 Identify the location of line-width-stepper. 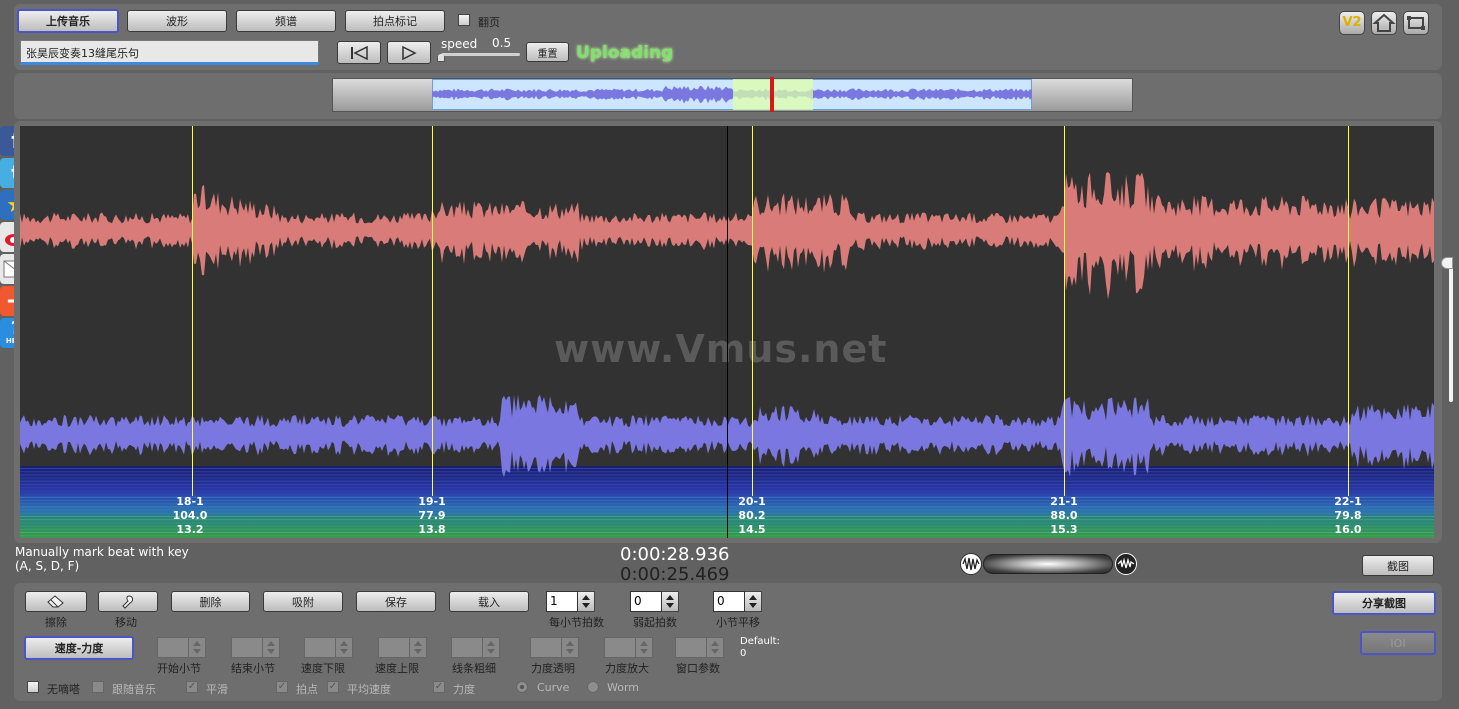
(475, 647).